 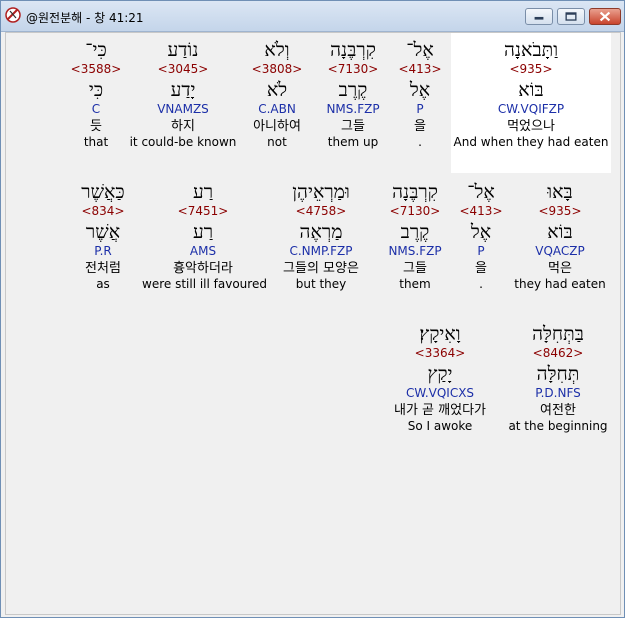 I want to click on english-gloss: they had eaten, so click(x=560, y=284).